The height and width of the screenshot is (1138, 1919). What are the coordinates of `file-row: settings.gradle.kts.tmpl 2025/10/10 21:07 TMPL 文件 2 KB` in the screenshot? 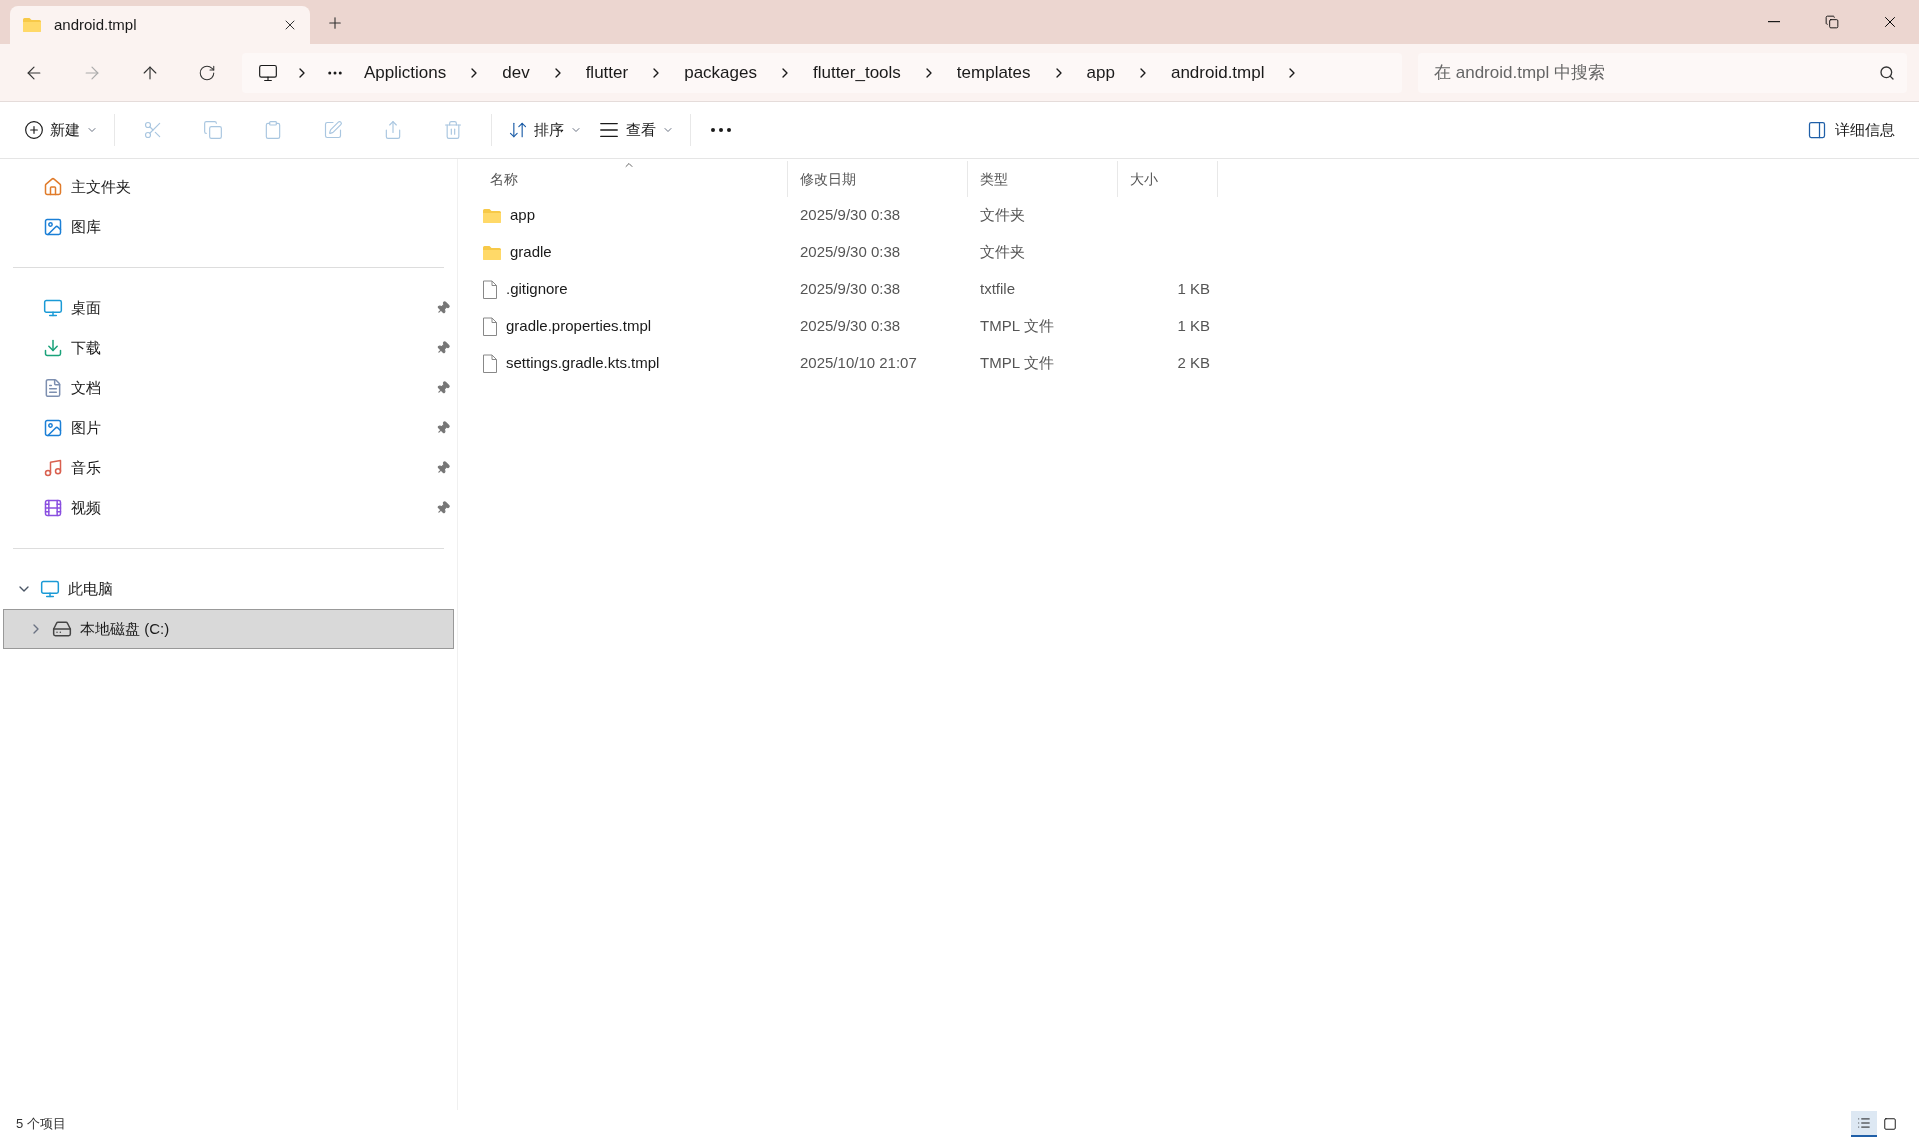 It's located at (1198, 363).